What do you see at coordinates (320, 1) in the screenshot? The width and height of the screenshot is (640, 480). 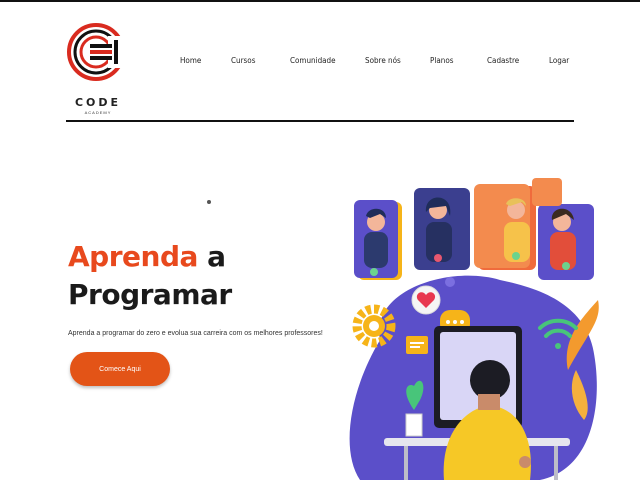 I see `top-border` at bounding box center [320, 1].